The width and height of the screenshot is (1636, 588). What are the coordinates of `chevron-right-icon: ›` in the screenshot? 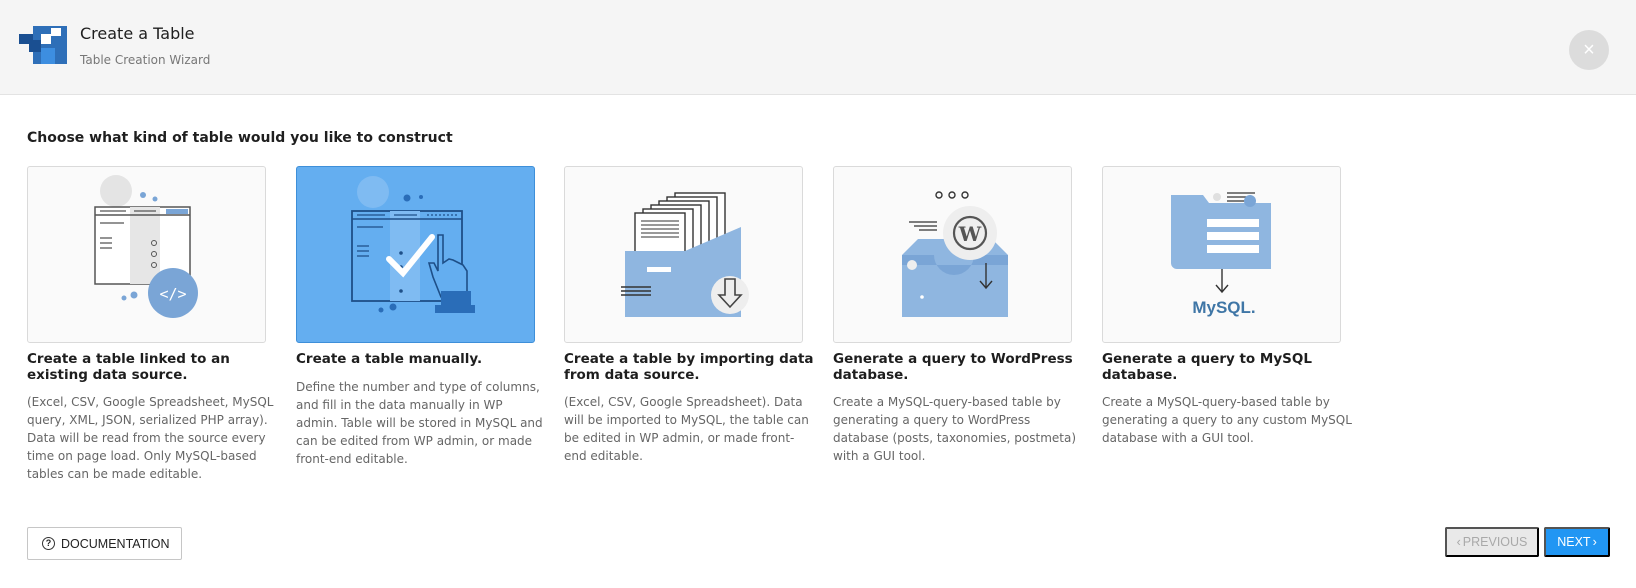 It's located at (1594, 542).